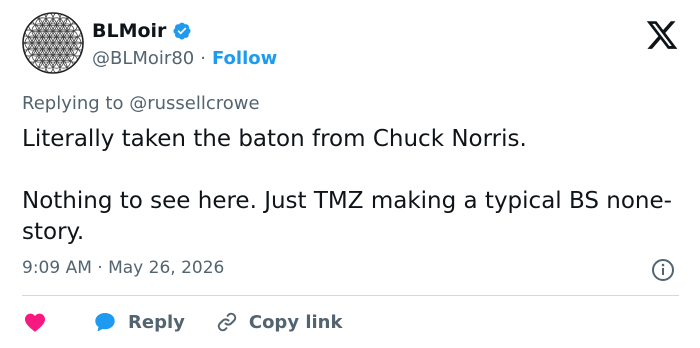 The width and height of the screenshot is (700, 348). Describe the element at coordinates (662, 35) in the screenshot. I see `x-logo-icon` at that location.